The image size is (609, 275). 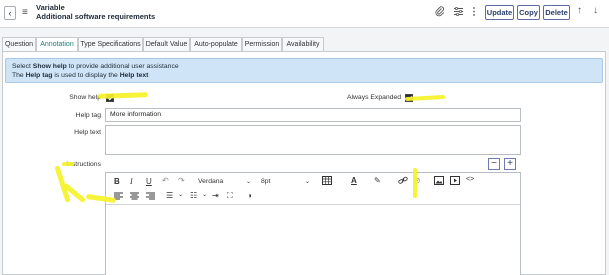 I want to click on text-color-icon: A, so click(x=354, y=180).